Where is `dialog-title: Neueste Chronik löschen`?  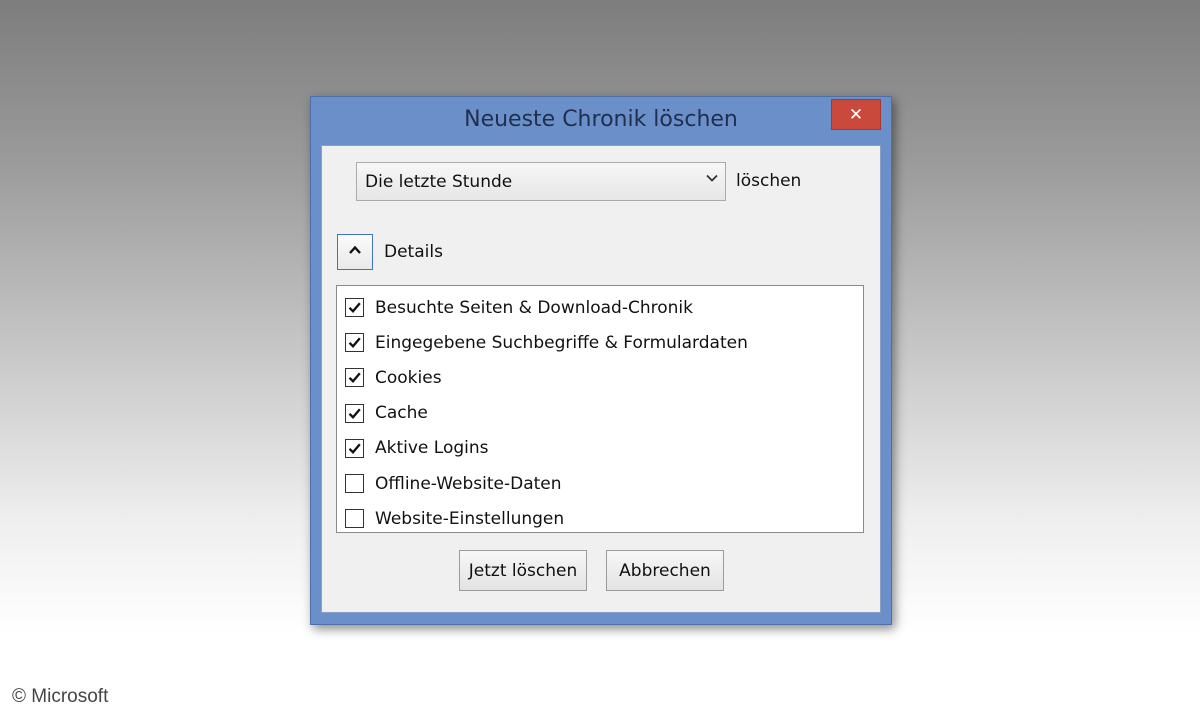 dialog-title: Neueste Chronik löschen is located at coordinates (601, 119).